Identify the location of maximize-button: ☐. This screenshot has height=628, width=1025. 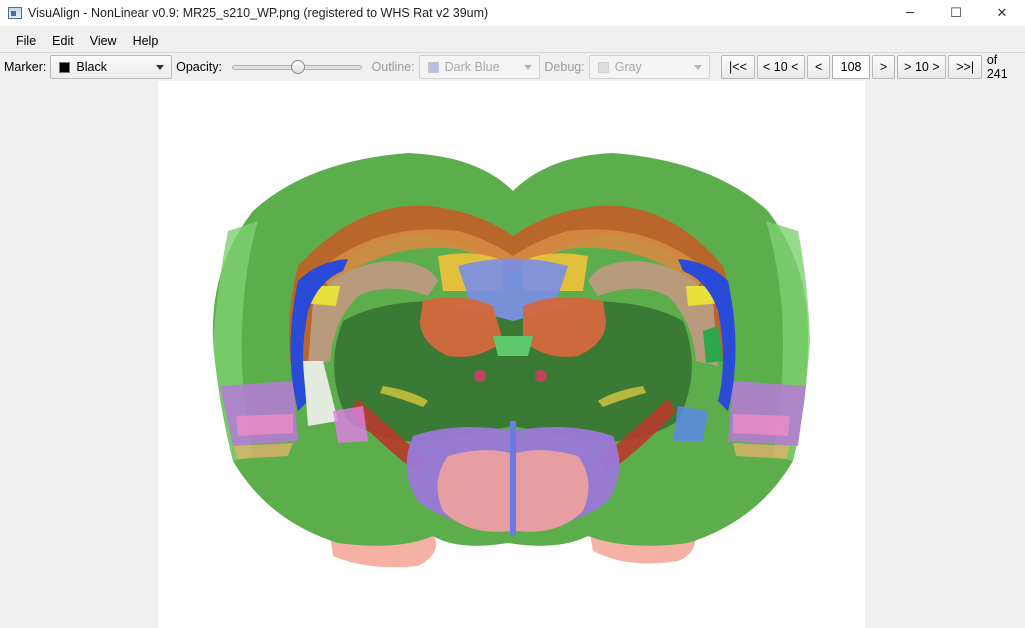
(956, 13).